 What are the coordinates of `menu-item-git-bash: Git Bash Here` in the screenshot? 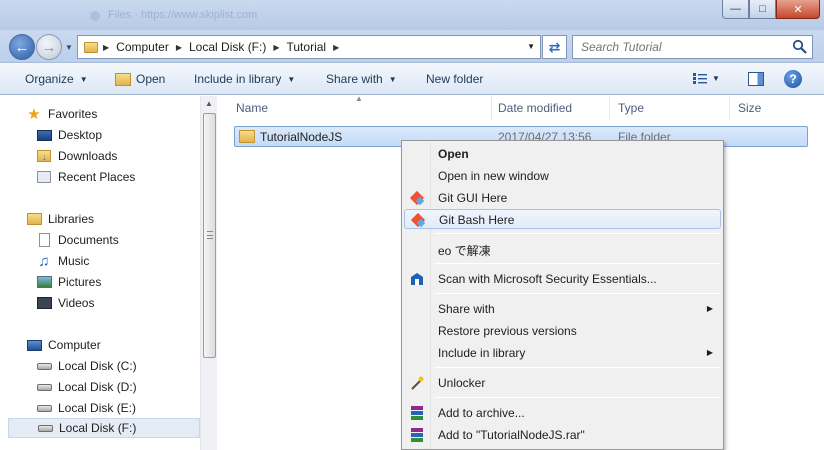 It's located at (562, 219).